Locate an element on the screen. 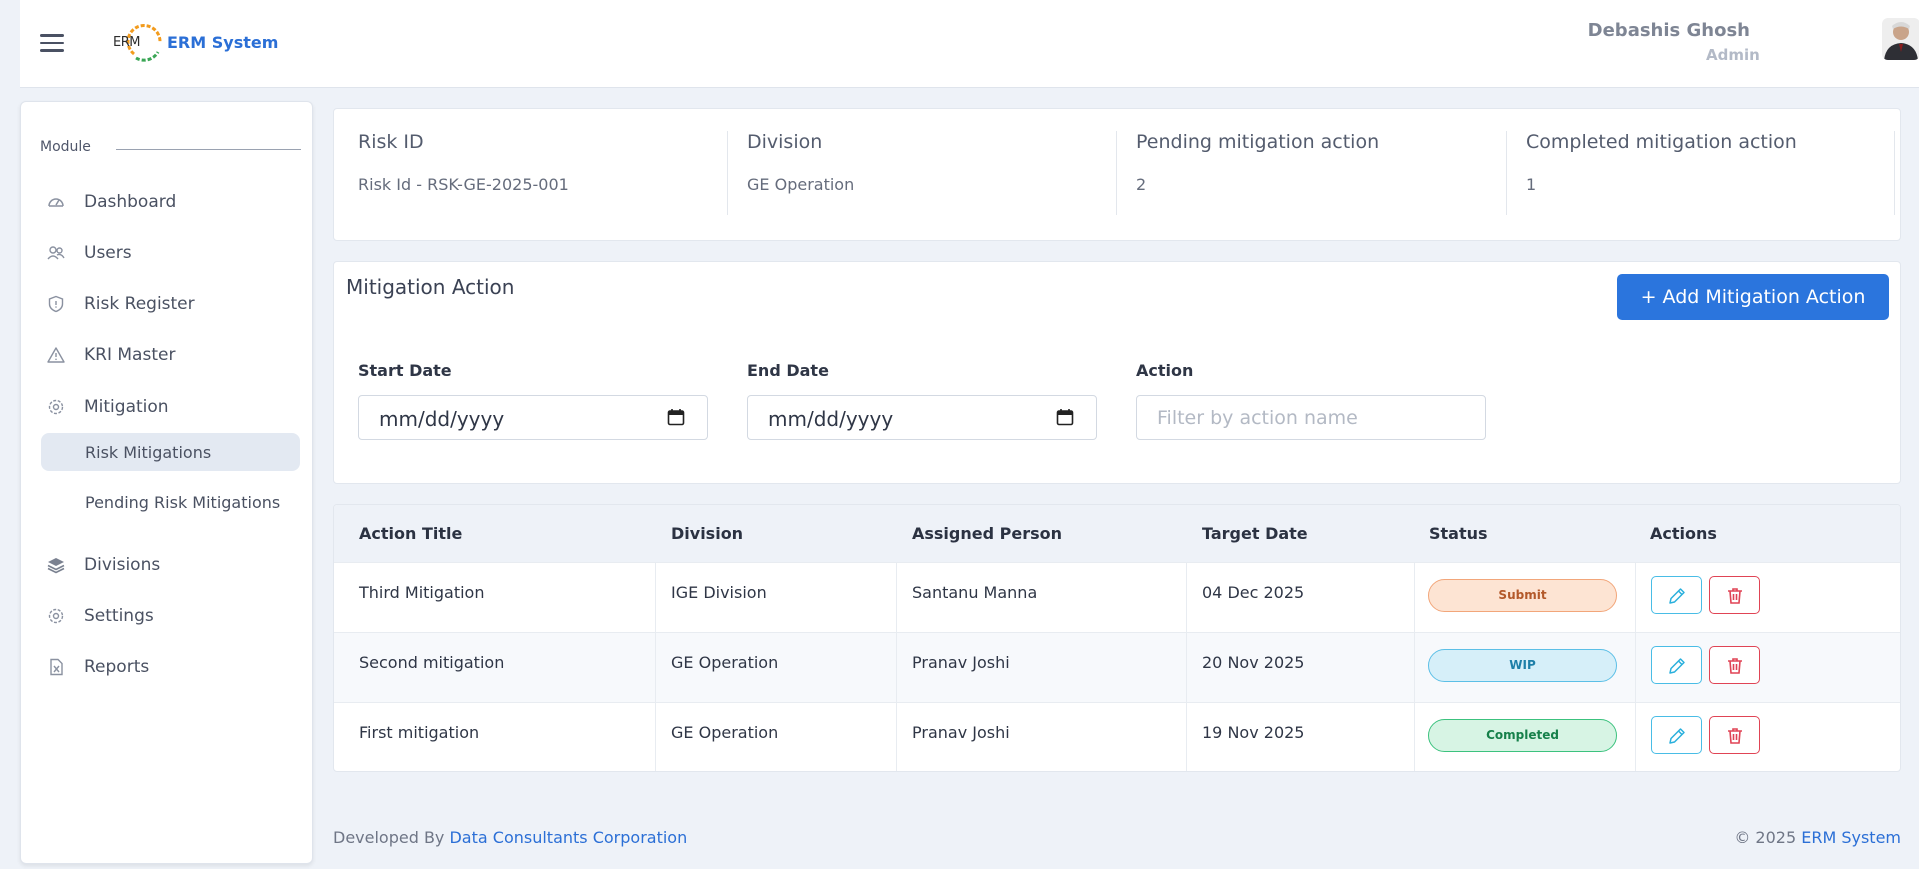 The height and width of the screenshot is (869, 1919). app-title: ERM System is located at coordinates (222, 42).